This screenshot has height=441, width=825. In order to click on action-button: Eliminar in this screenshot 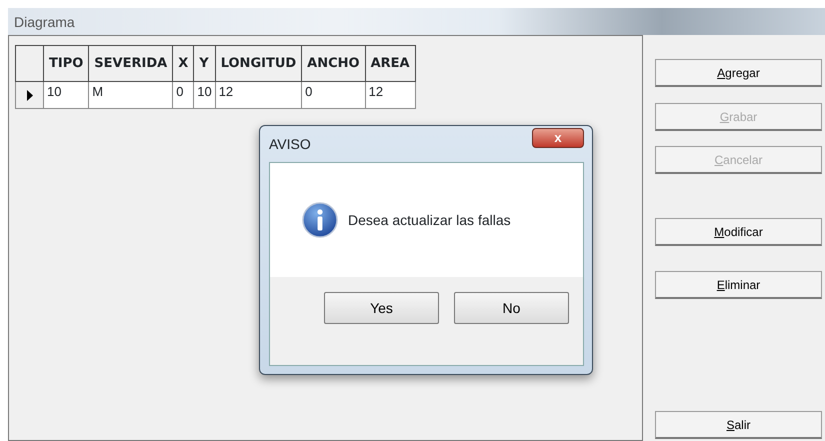, I will do `click(738, 285)`.